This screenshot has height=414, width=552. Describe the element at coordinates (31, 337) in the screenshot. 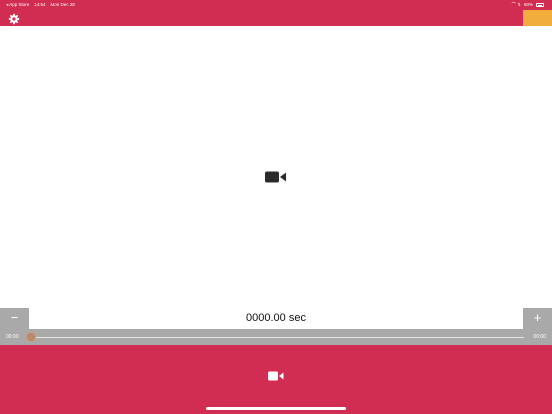

I see `scrubber-thumb` at that location.